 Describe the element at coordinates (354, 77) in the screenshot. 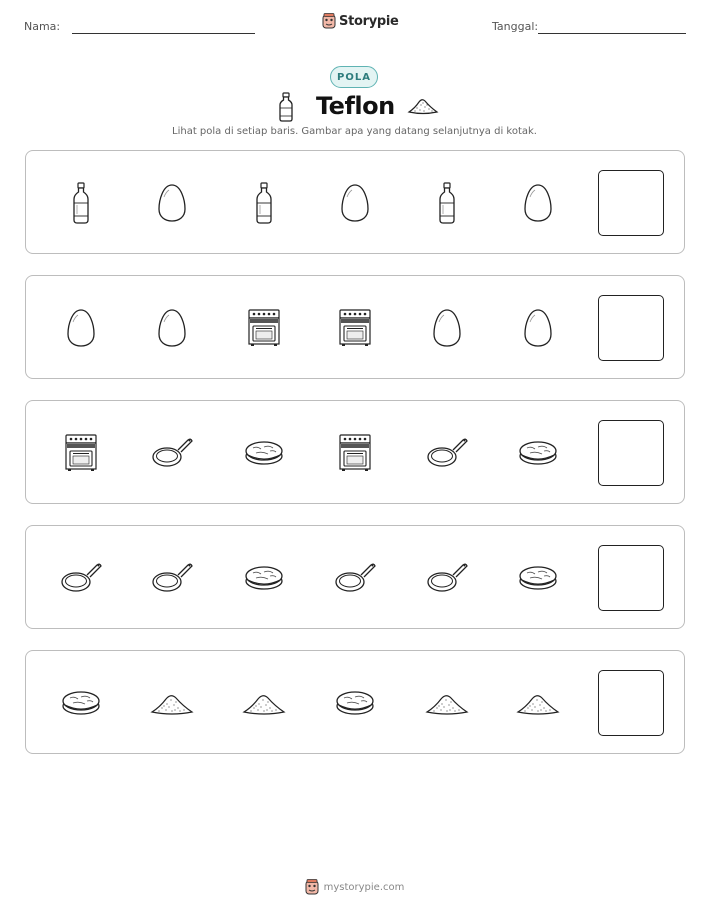

I see `topic-badge: POLA` at that location.